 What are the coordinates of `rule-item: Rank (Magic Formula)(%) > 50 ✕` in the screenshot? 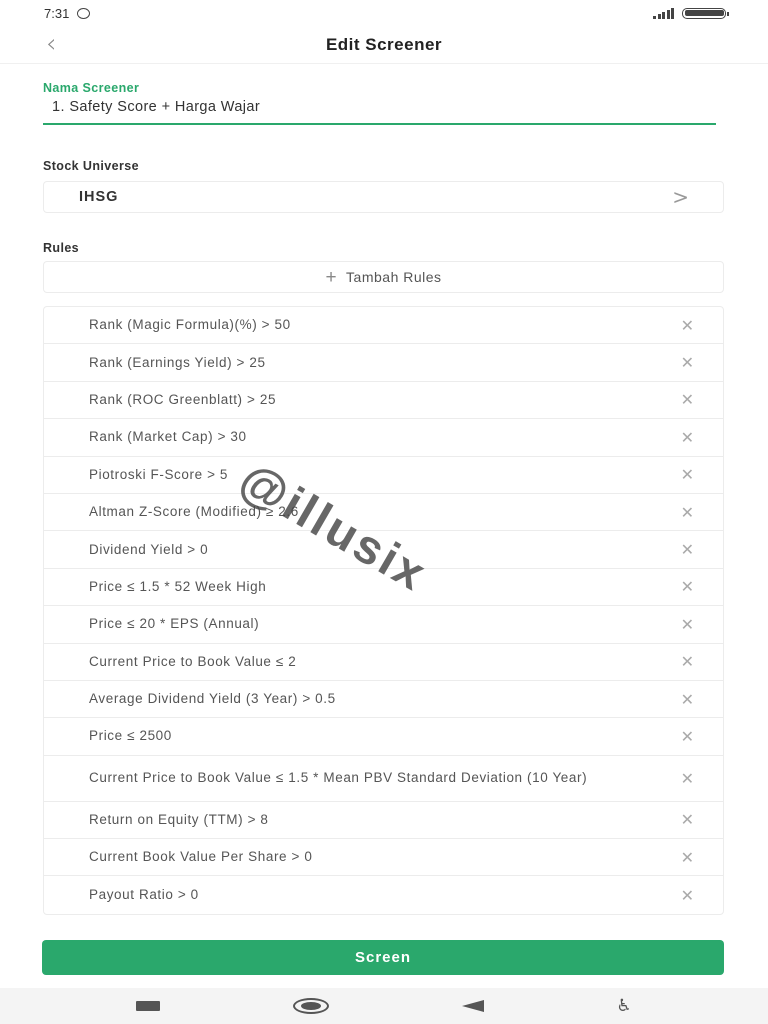 It's located at (383, 326).